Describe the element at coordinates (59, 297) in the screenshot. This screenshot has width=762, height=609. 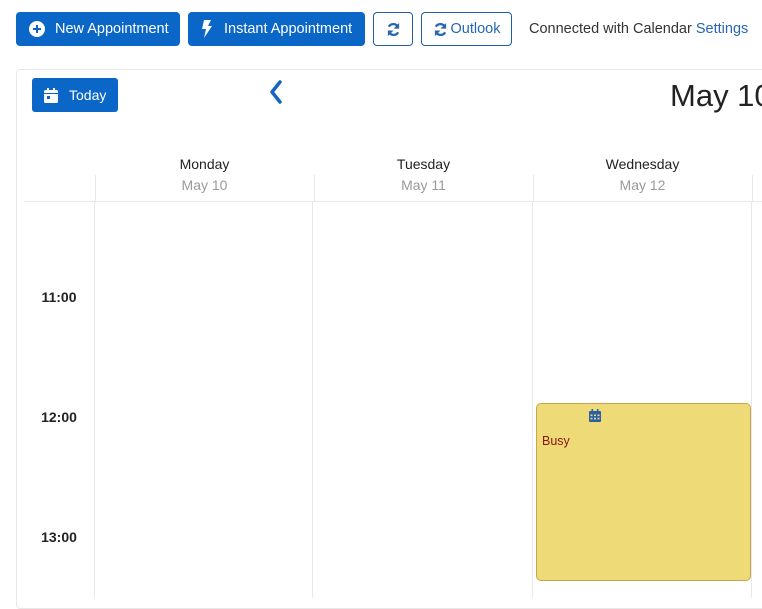
I see `time-label: 11:00` at that location.